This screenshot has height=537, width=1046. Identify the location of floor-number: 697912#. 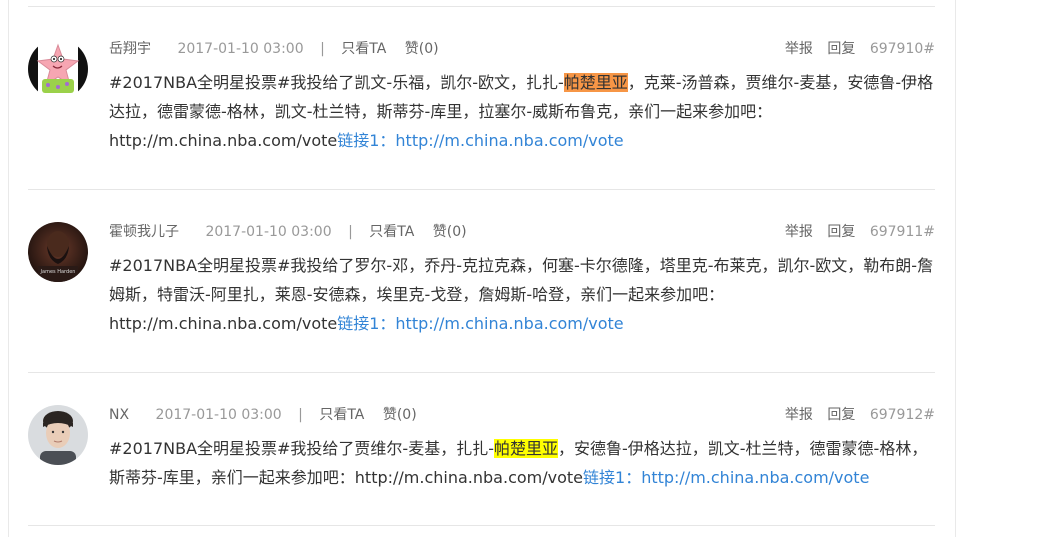
(902, 415).